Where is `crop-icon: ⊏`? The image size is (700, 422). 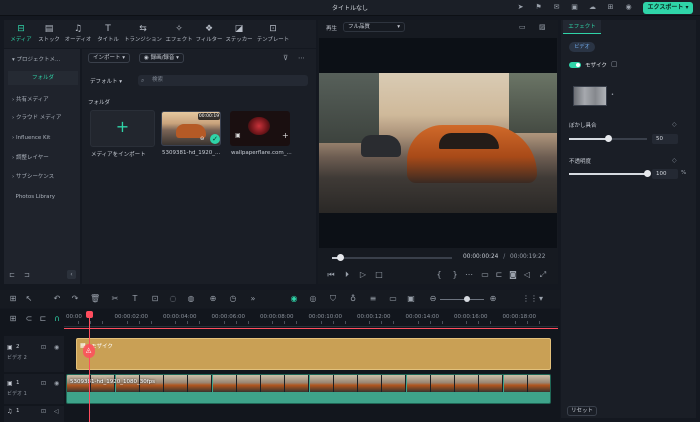 crop-icon: ⊏ is located at coordinates (499, 275).